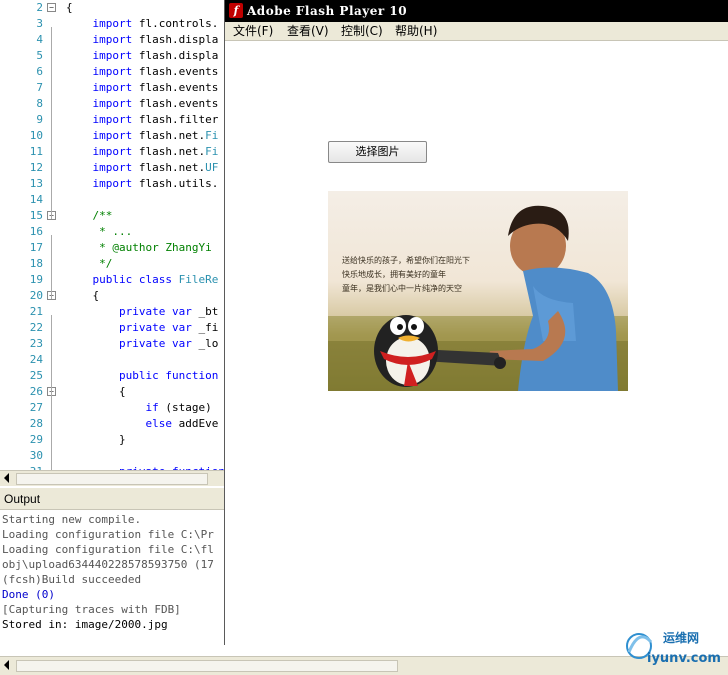 This screenshot has width=728, height=675. I want to click on output-line: Stored in: image/2000.jpg, so click(85, 624).